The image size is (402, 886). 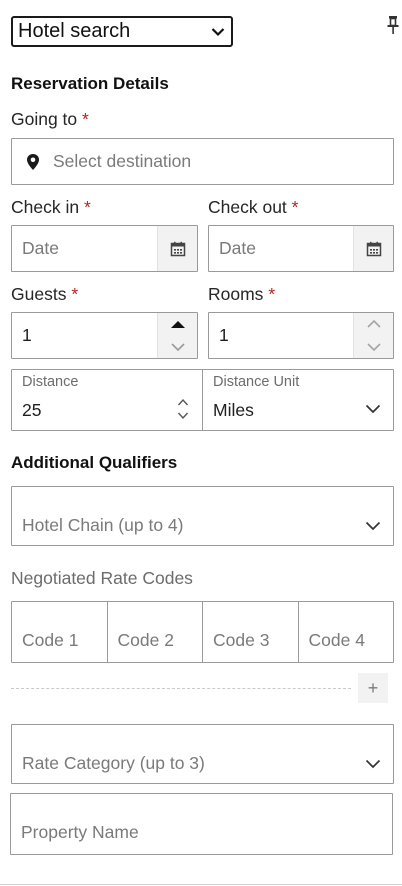 I want to click on guests-increment-button, so click(x=177, y=324).